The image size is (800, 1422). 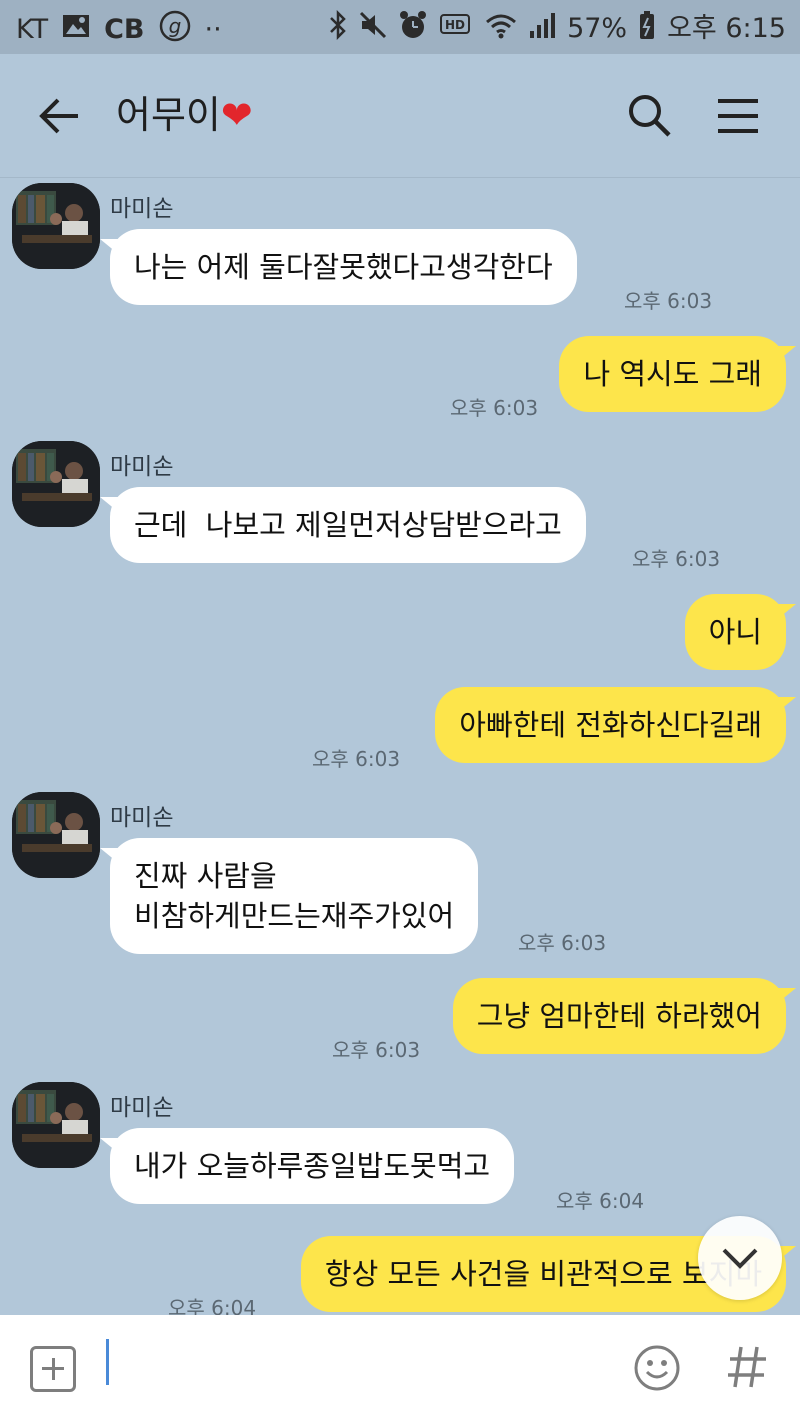 What do you see at coordinates (107, 1362) in the screenshot?
I see `text-cursor` at bounding box center [107, 1362].